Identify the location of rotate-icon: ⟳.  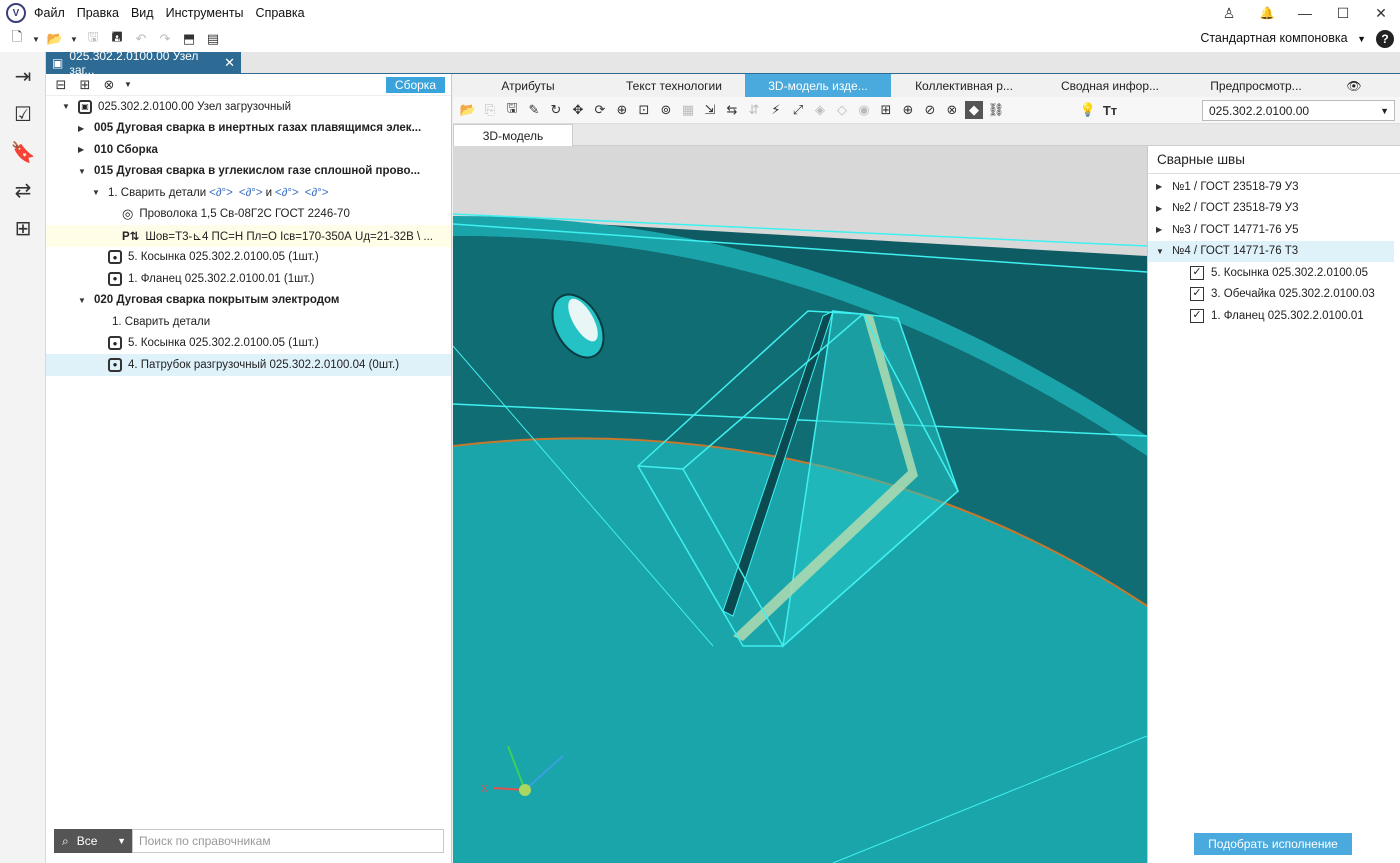
(600, 110).